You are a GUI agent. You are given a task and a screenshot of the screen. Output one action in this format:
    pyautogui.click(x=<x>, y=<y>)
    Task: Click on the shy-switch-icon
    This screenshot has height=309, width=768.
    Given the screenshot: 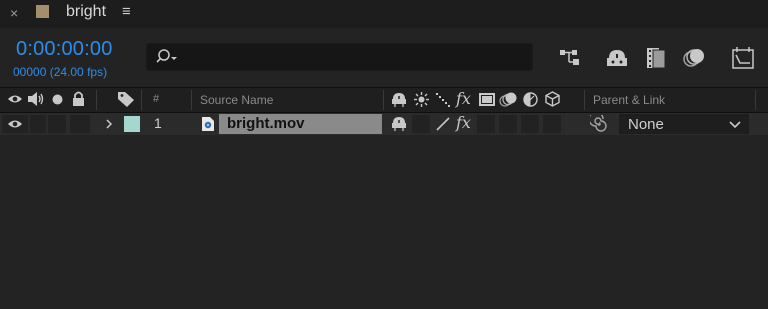 What is the action you would take?
    pyautogui.click(x=399, y=123)
    